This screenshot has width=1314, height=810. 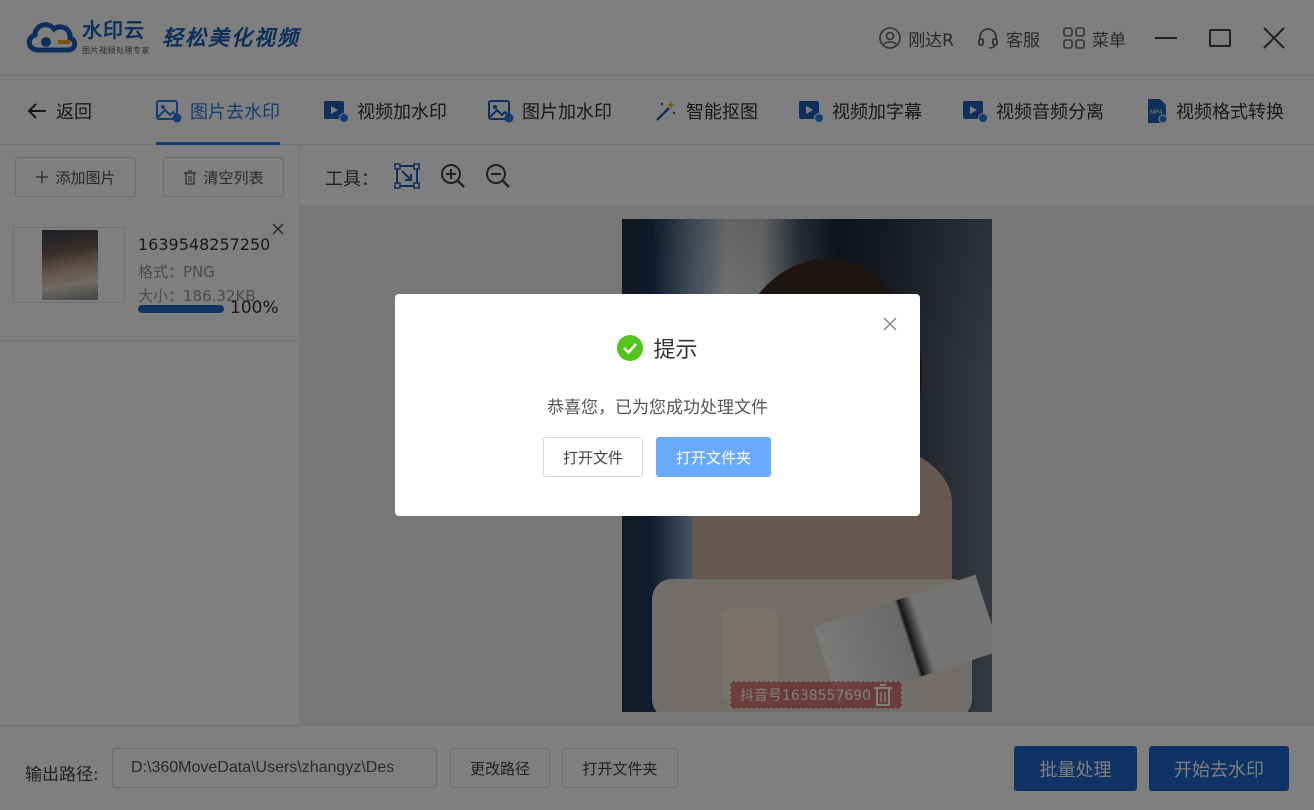 I want to click on dialog-open-folder-button: 打开文件夹, so click(x=713, y=457).